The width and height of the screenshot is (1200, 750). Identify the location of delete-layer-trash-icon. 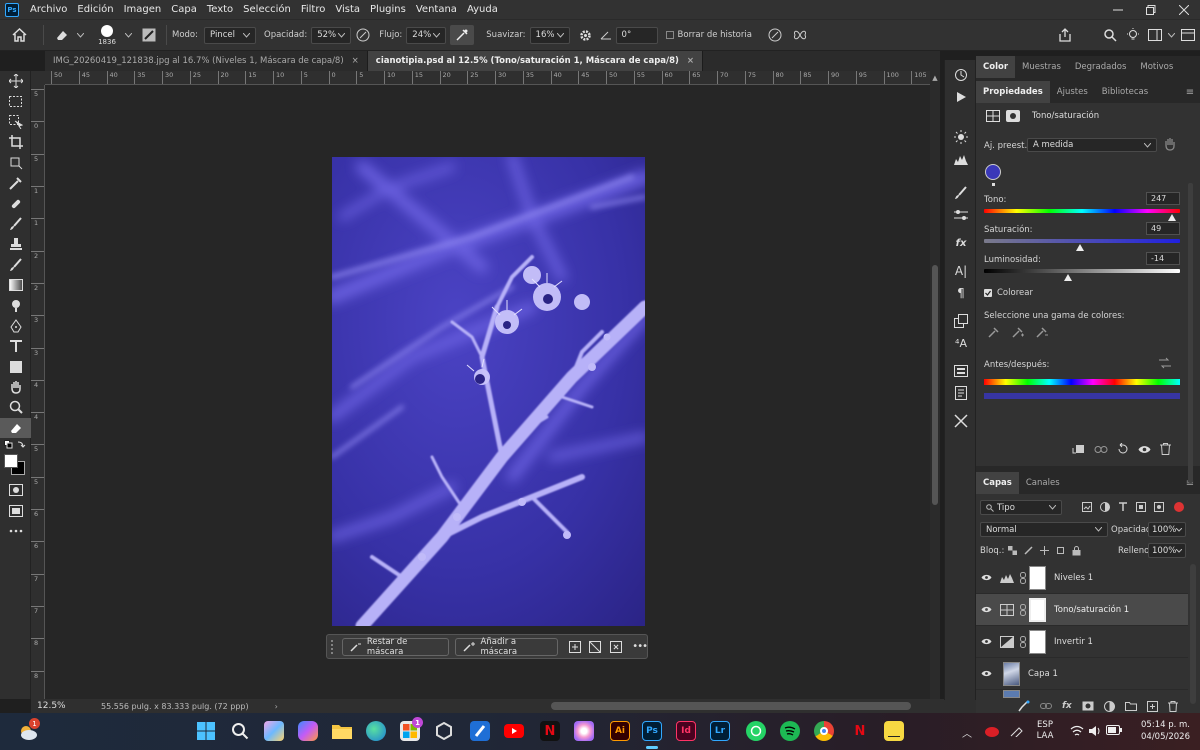
(1172, 706).